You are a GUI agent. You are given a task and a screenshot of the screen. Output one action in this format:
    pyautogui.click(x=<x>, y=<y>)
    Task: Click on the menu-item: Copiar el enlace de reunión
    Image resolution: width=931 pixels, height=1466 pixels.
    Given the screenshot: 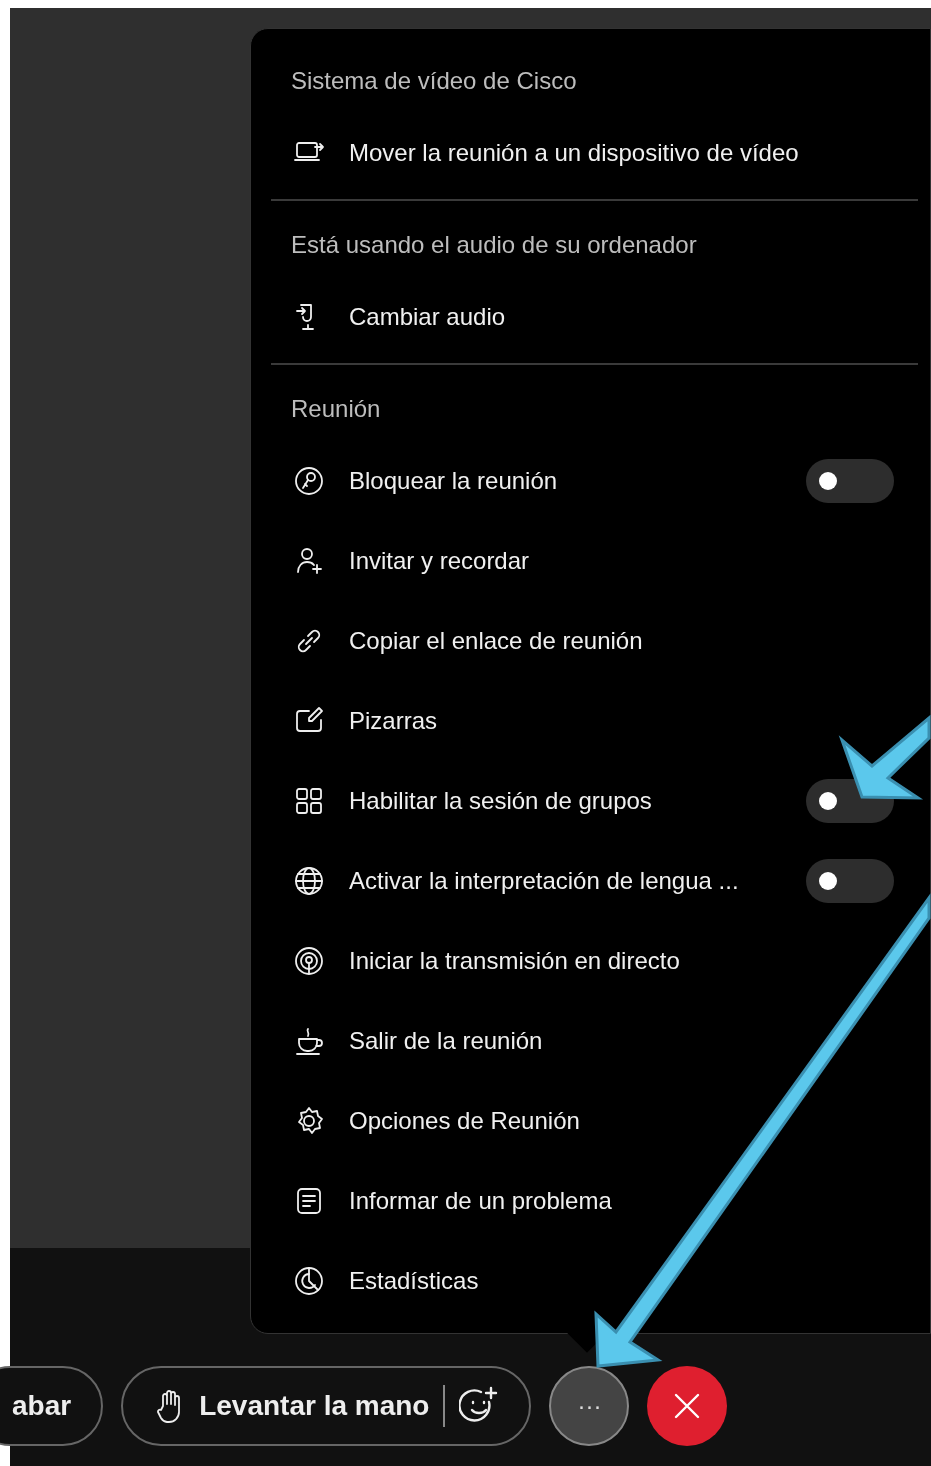 What is the action you would take?
    pyautogui.click(x=469, y=641)
    